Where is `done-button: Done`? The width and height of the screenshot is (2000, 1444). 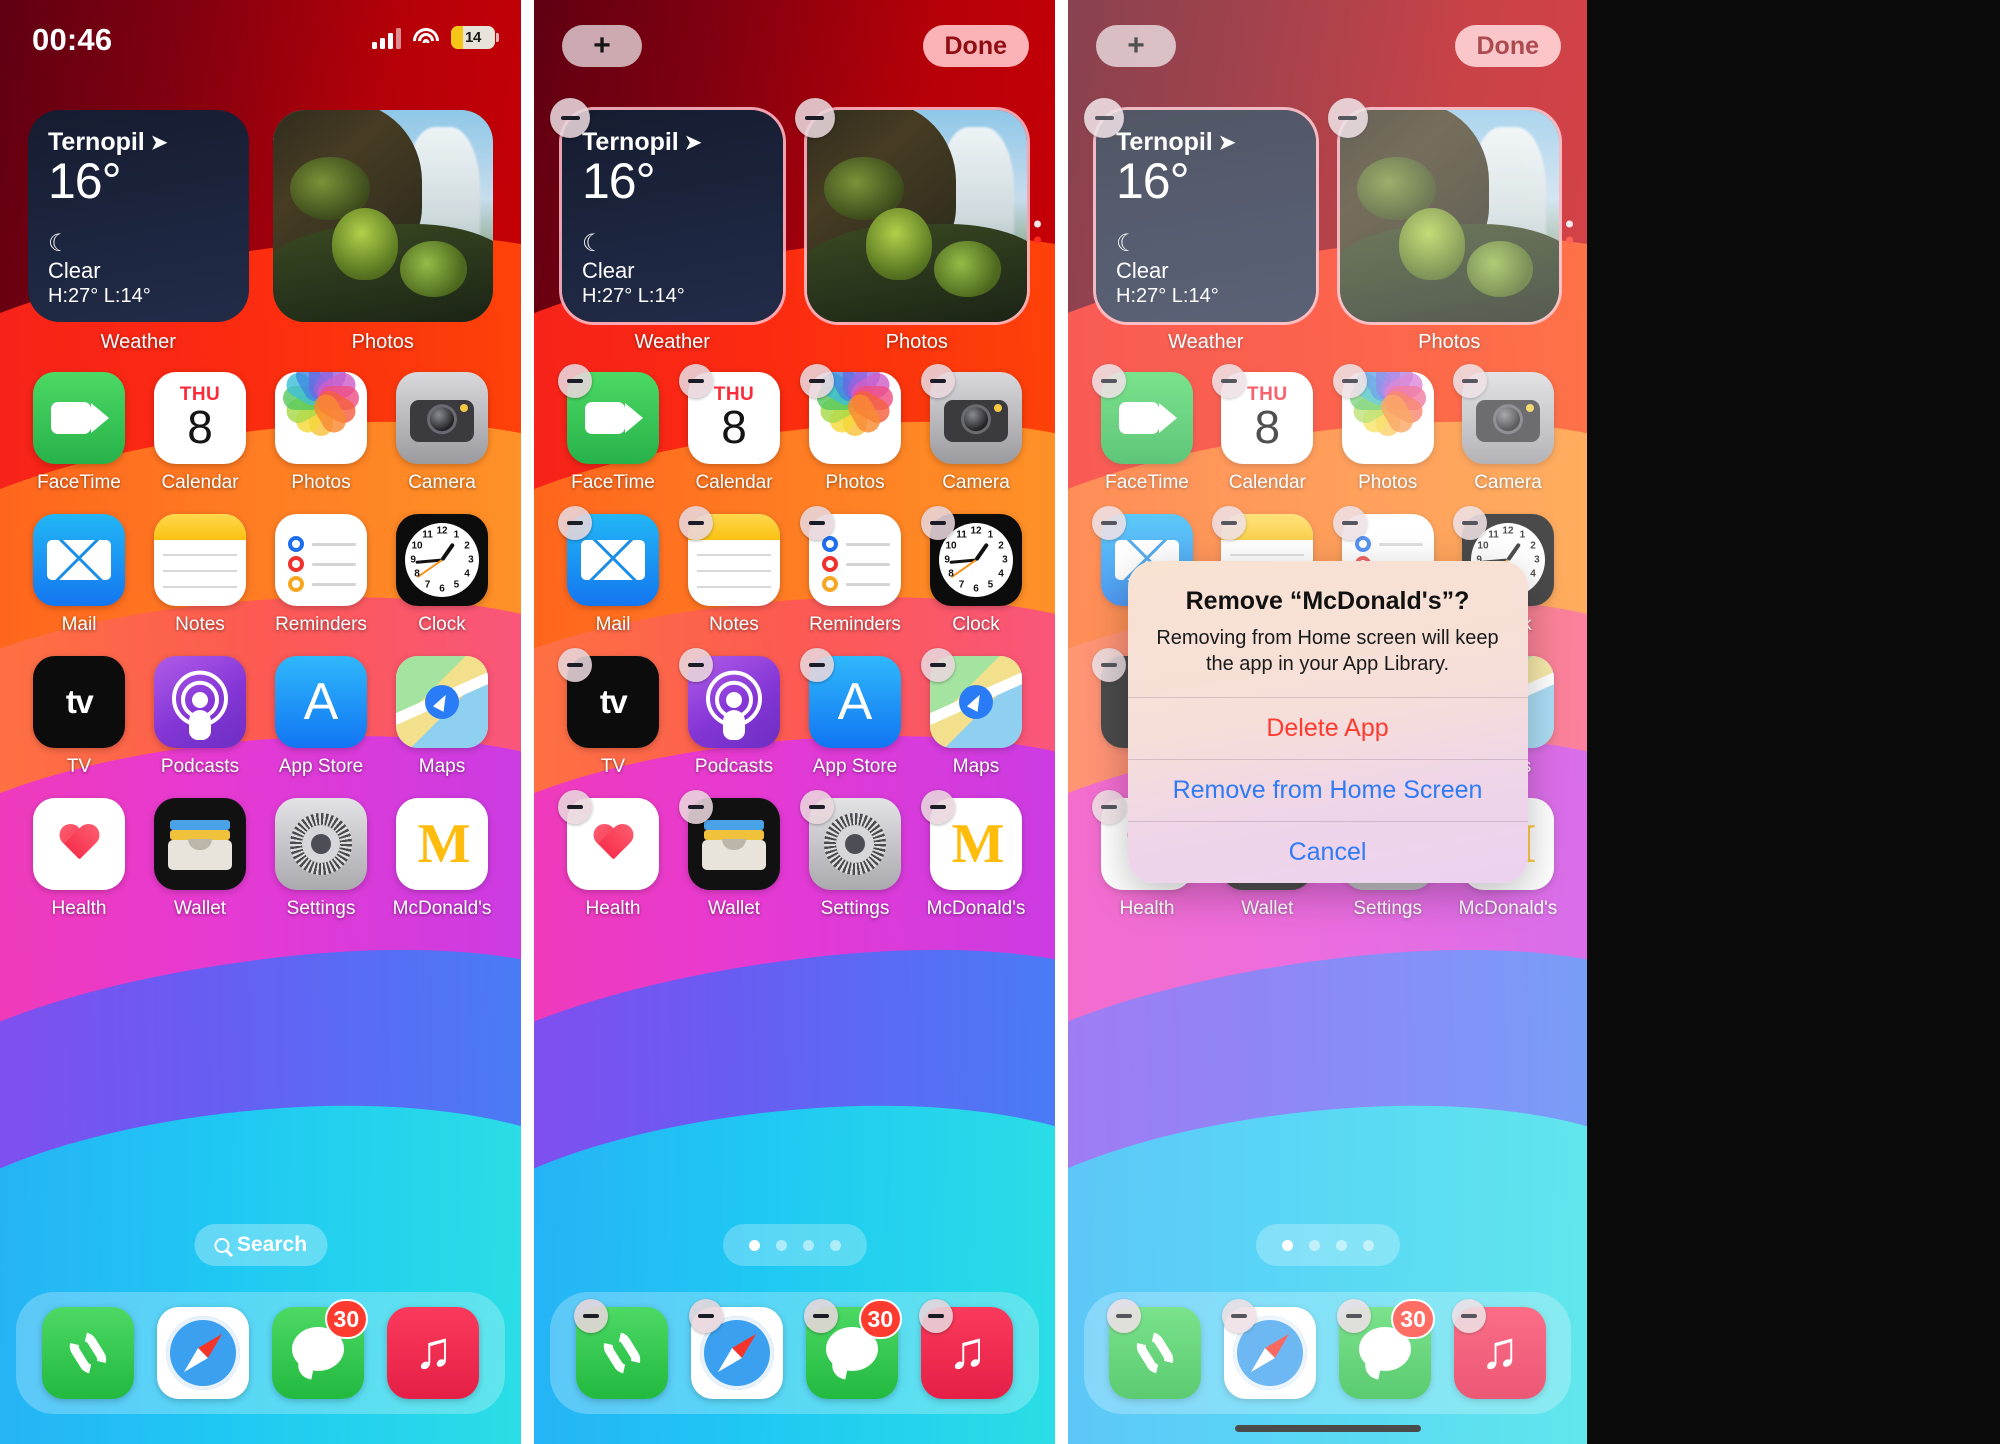
done-button: Done is located at coordinates (975, 46).